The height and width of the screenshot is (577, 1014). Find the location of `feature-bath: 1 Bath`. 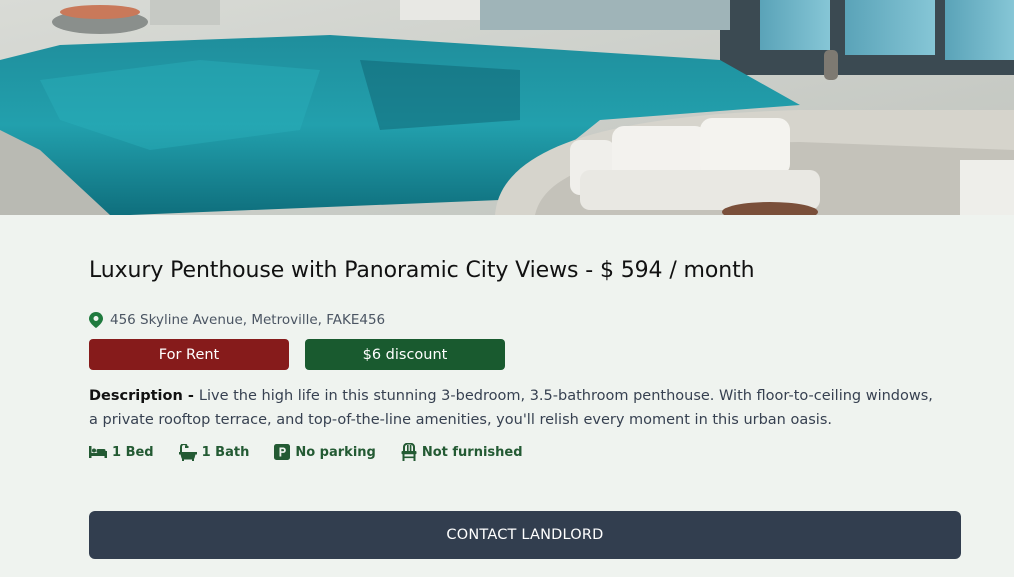

feature-bath: 1 Bath is located at coordinates (214, 452).